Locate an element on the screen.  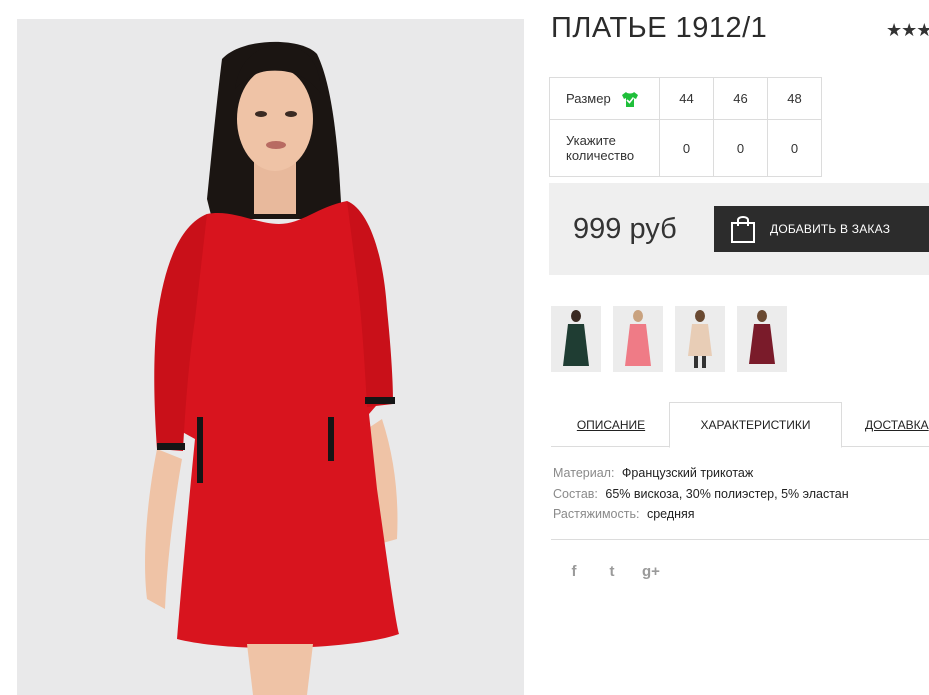
quantity-label: Укажите количество is located at coordinates (604, 148).